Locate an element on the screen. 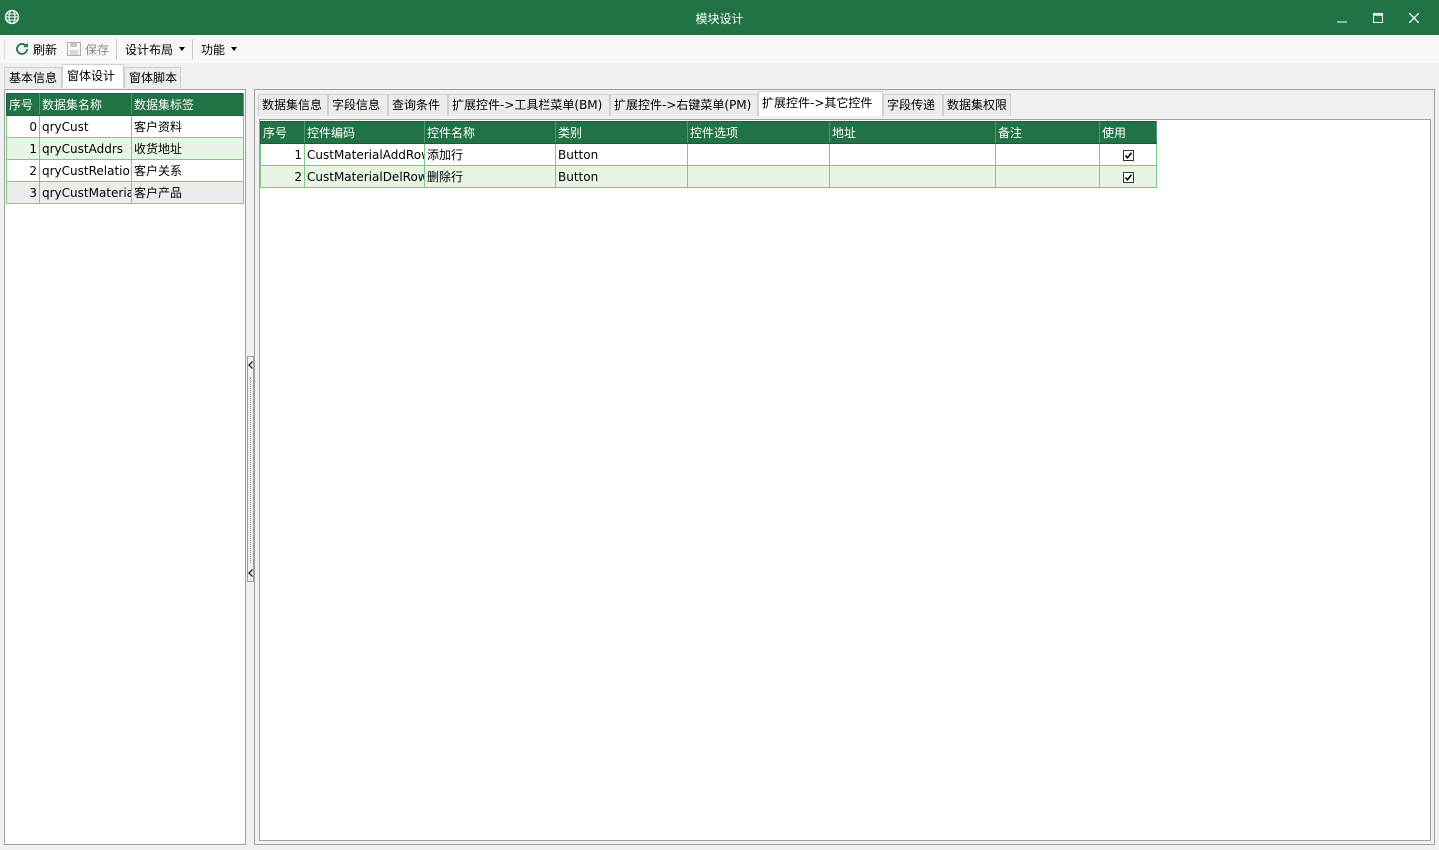  grip-dots is located at coordinates (250, 470).